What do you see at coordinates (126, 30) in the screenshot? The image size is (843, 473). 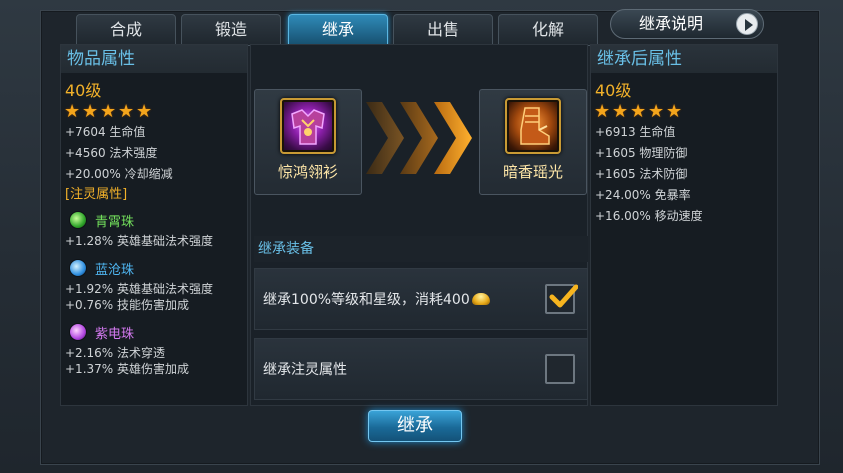 I see `tab-combine: 合成` at bounding box center [126, 30].